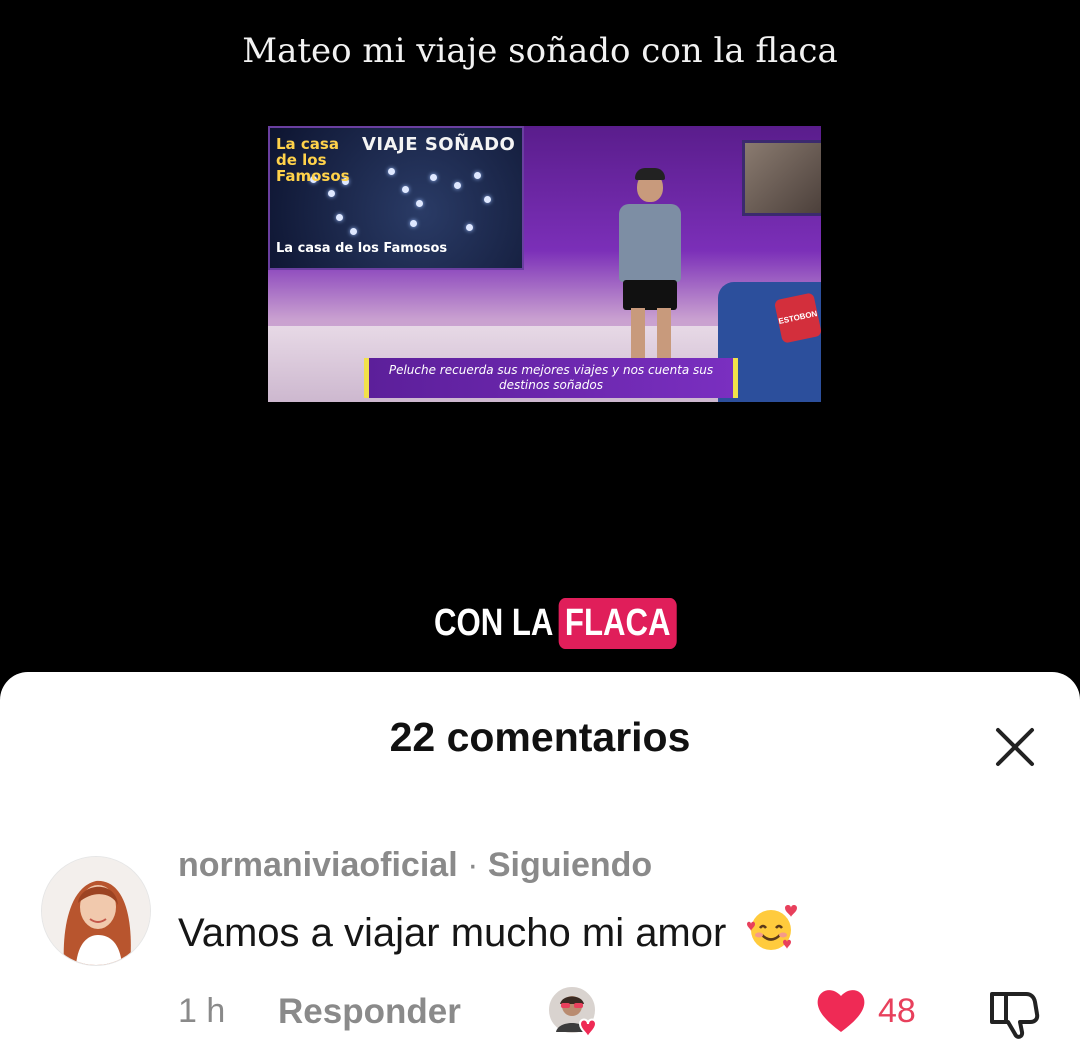  Describe the element at coordinates (556, 623) in the screenshot. I see `video-overlay-text: CON LA FLACA` at that location.